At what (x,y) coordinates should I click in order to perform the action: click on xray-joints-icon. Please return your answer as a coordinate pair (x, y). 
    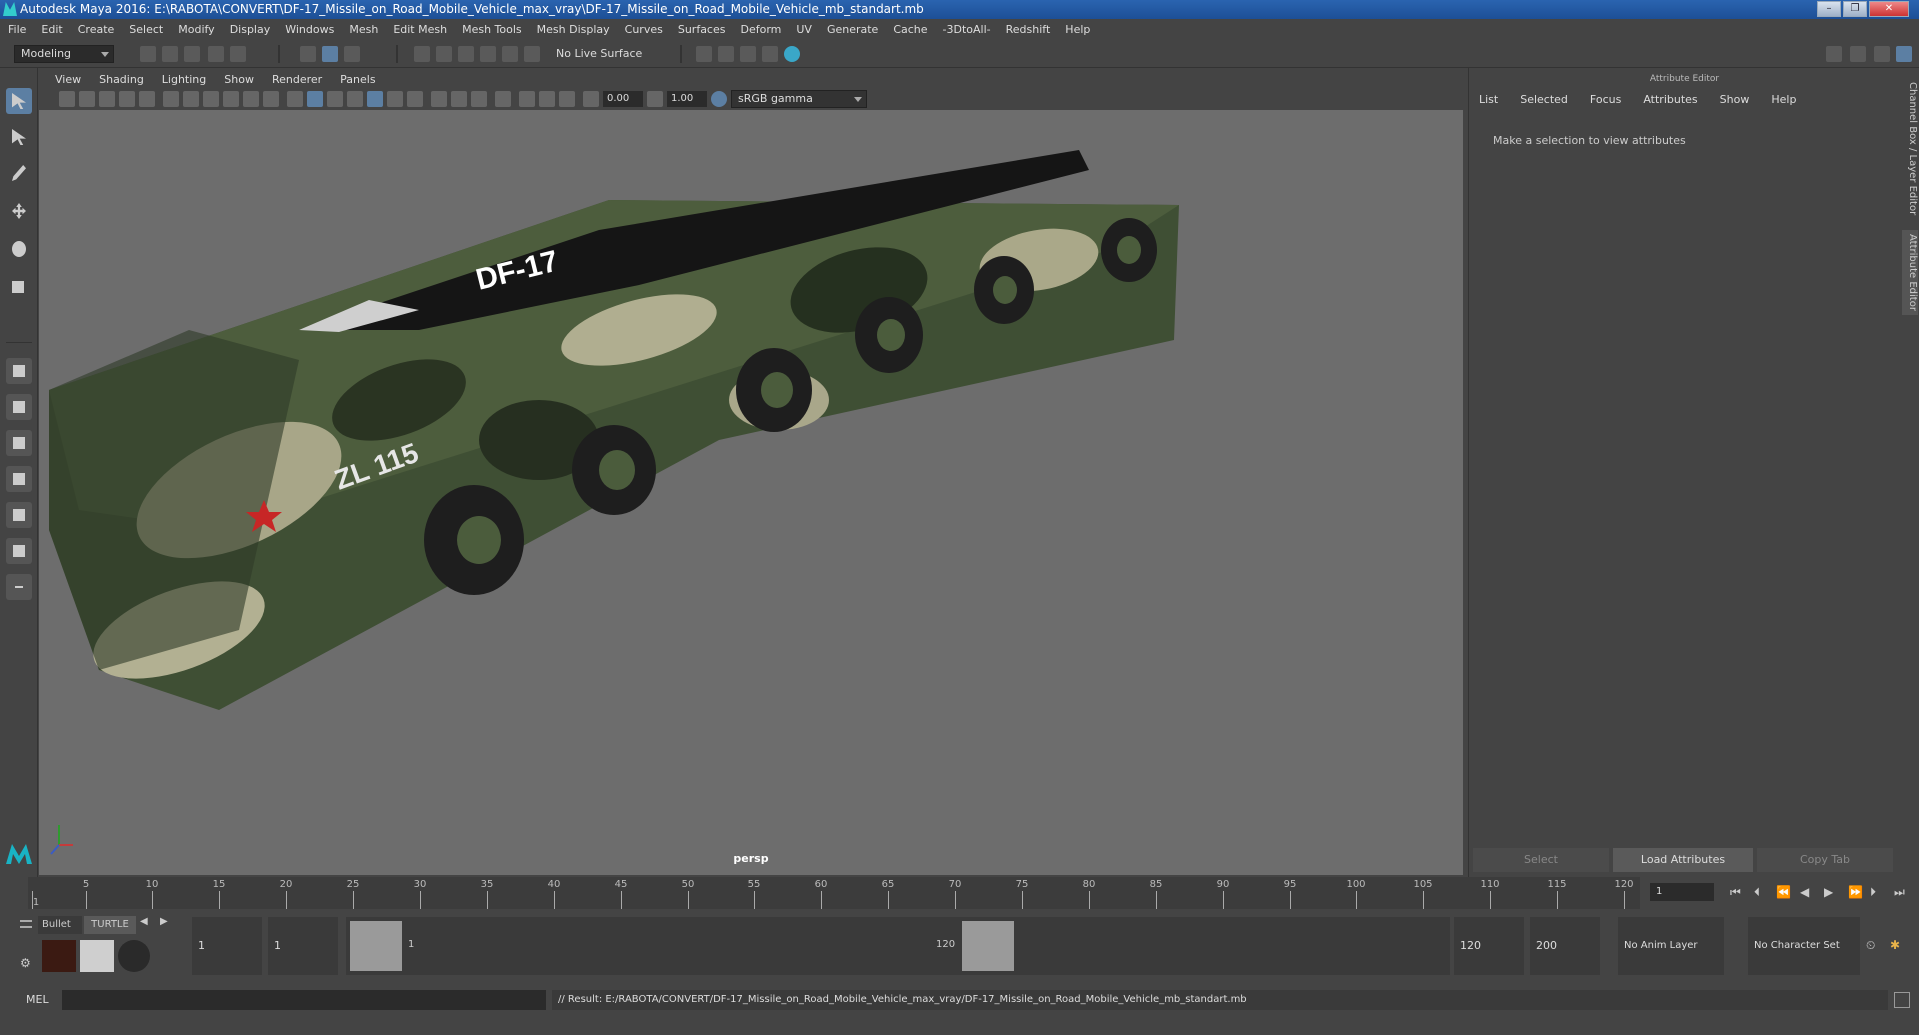
    Looking at the image, I should click on (567, 99).